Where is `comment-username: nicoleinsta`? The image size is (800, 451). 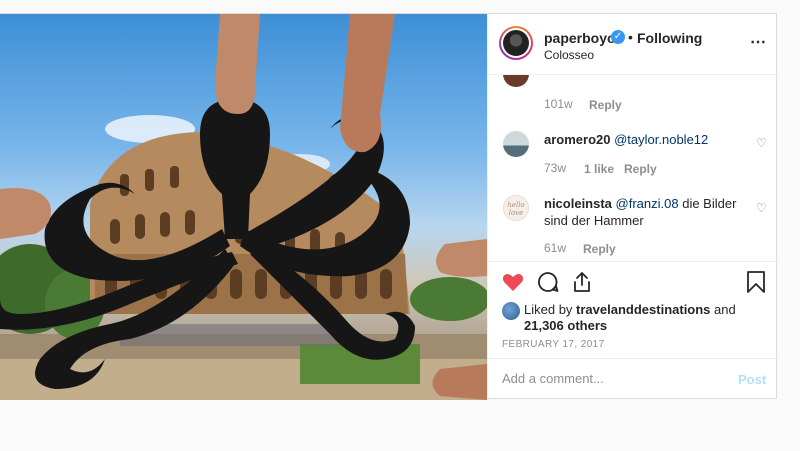 comment-username: nicoleinsta is located at coordinates (578, 203).